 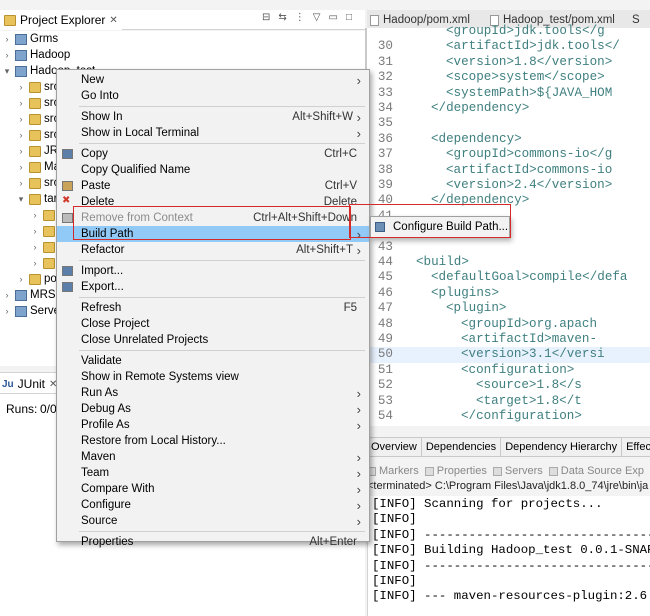 I want to click on menu-item-show-in: Show In Alt+Shift+W ›, so click(x=213, y=117).